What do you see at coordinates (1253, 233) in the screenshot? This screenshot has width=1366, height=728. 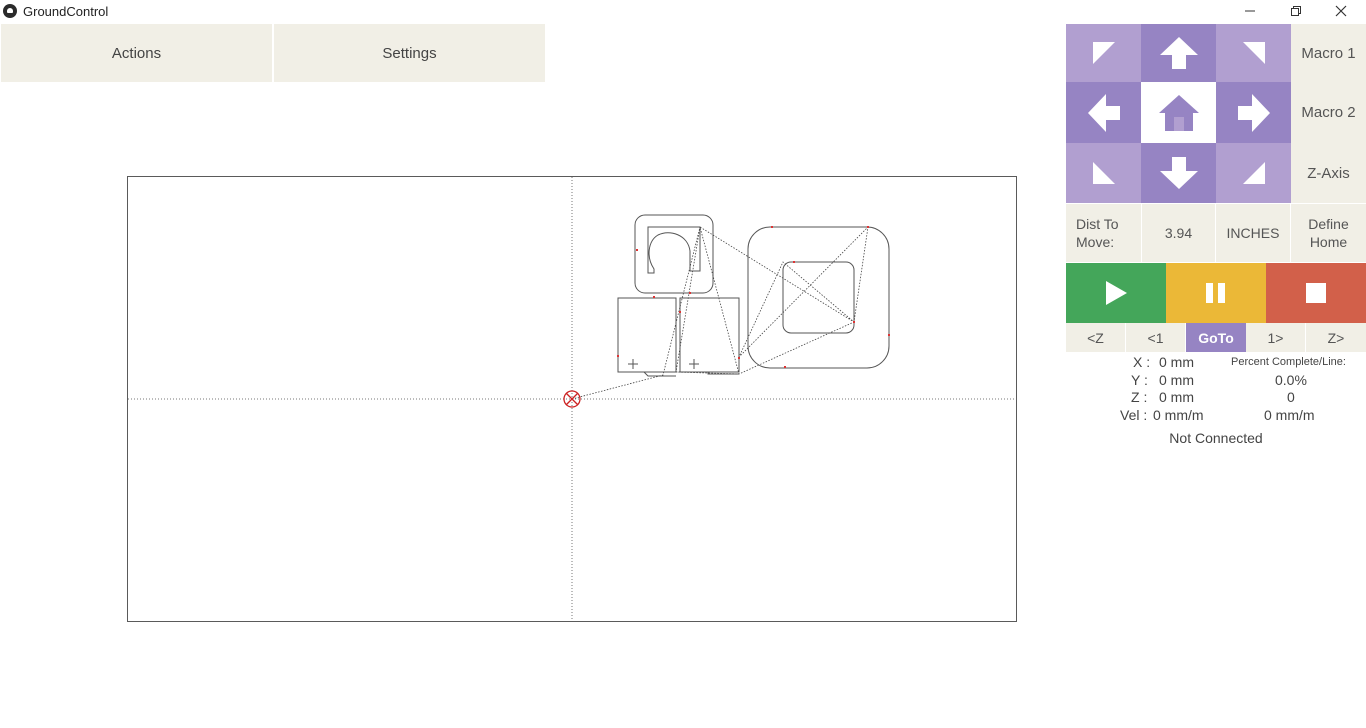 I see `units-toggle-button: INCHES` at bounding box center [1253, 233].